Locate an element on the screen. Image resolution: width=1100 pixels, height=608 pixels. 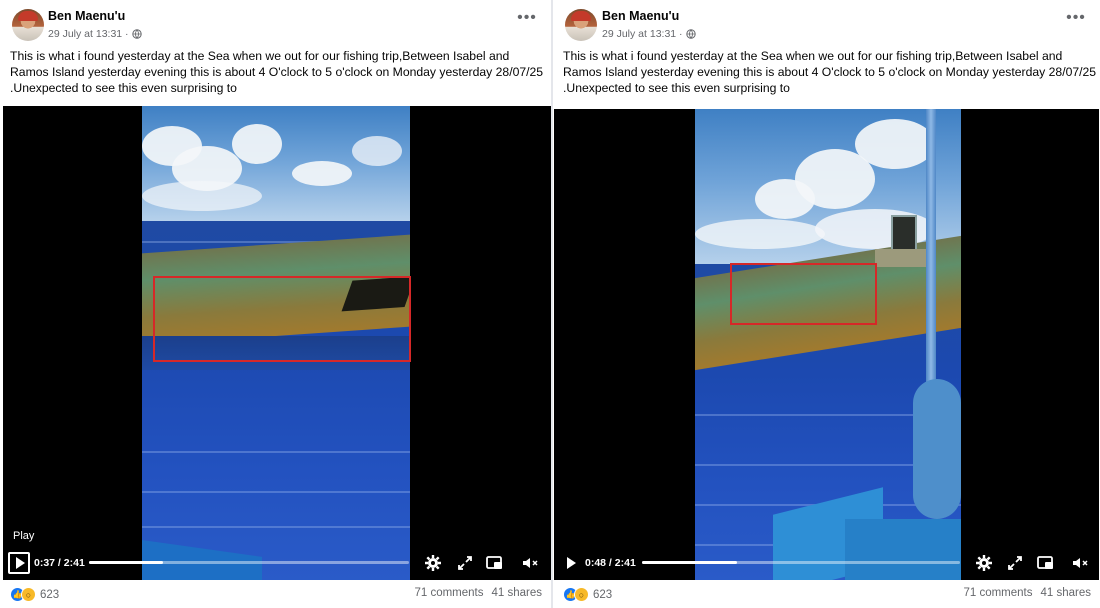
play-tooltip: Play is located at coordinates (24, 536).